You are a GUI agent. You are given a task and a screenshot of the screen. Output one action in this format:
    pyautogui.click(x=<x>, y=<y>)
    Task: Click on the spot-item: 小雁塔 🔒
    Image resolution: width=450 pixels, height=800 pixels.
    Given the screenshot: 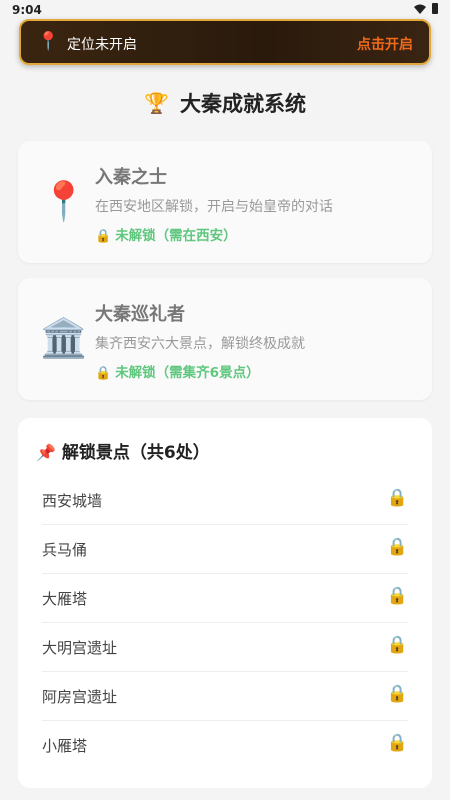 What is the action you would take?
    pyautogui.click(x=225, y=745)
    